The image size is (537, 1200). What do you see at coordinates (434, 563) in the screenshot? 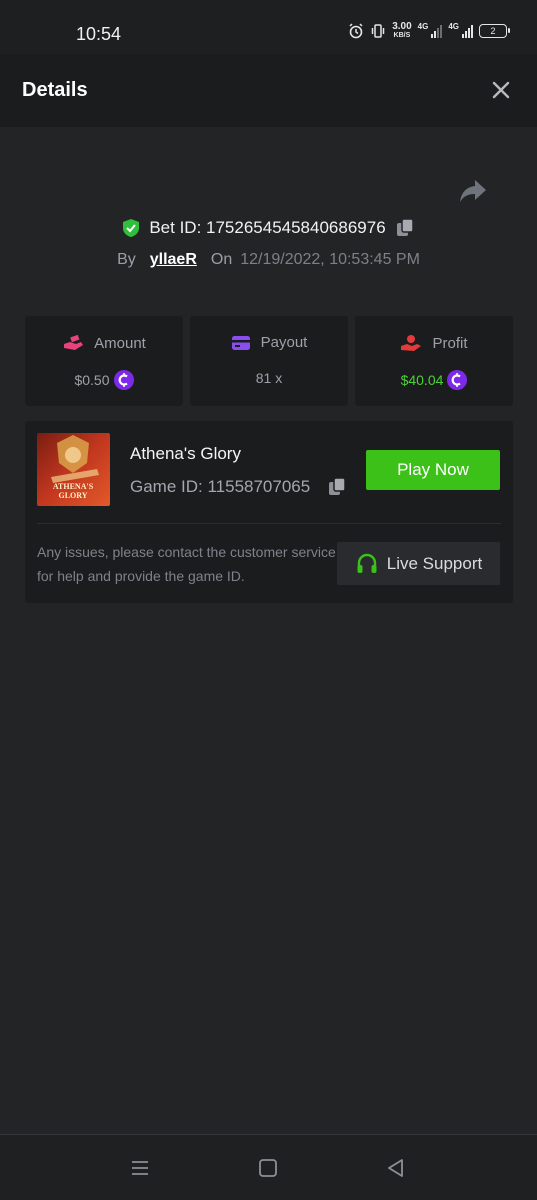
I see `live-support-label: Live Support` at bounding box center [434, 563].